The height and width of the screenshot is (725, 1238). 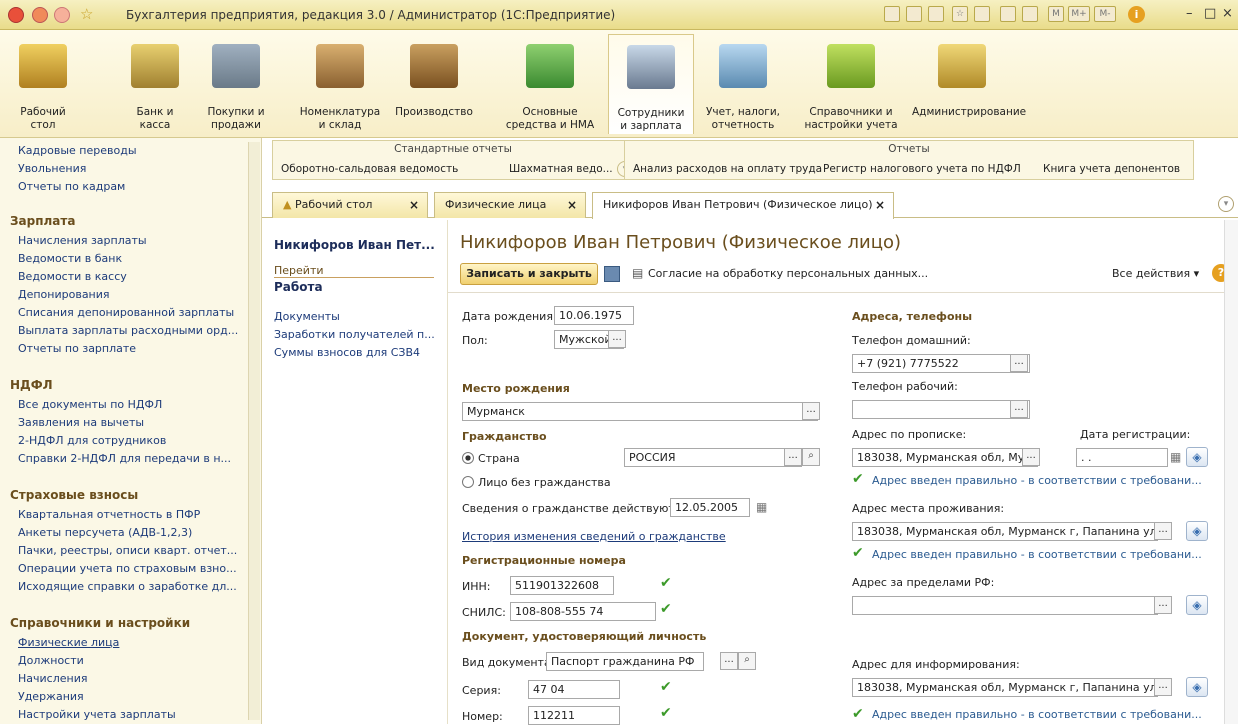 I want to click on nav-item-deposited-writeoff: Списания депонированной зарплаты, so click(x=126, y=312).